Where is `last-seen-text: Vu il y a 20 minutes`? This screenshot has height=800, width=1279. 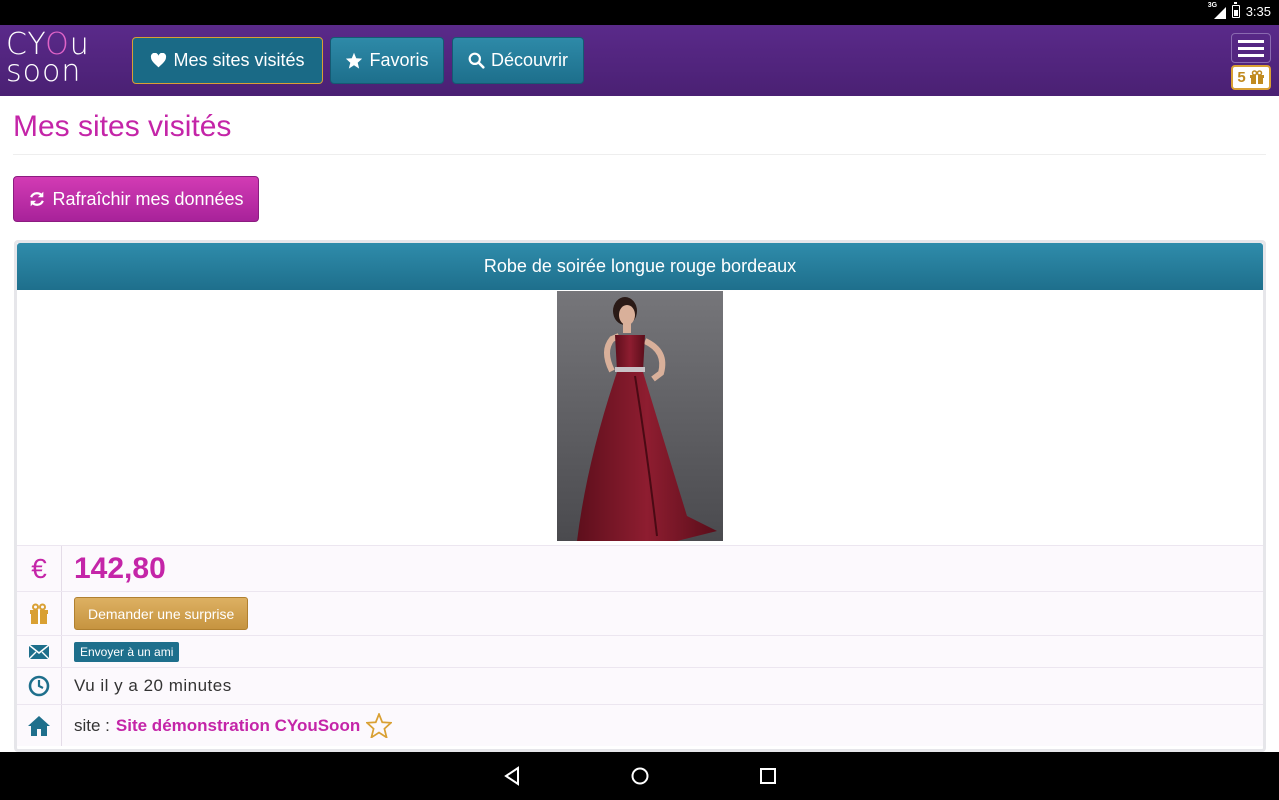 last-seen-text: Vu il y a 20 minutes is located at coordinates (153, 685).